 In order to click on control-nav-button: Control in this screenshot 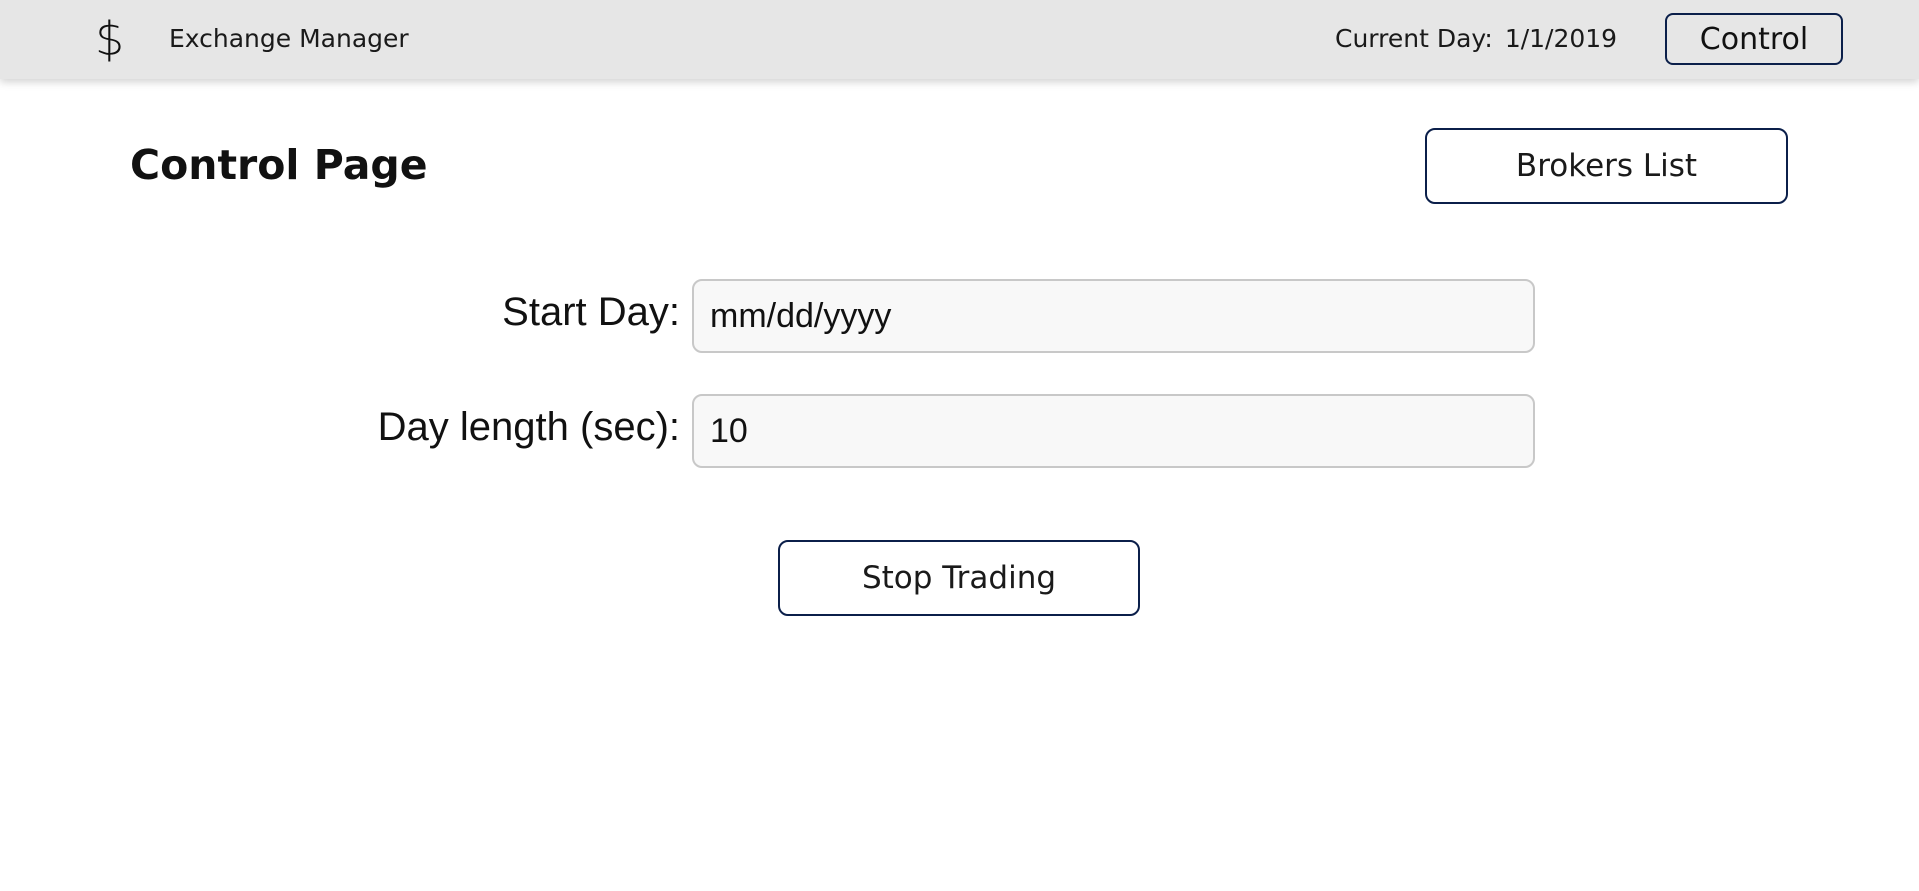, I will do `click(1754, 39)`.